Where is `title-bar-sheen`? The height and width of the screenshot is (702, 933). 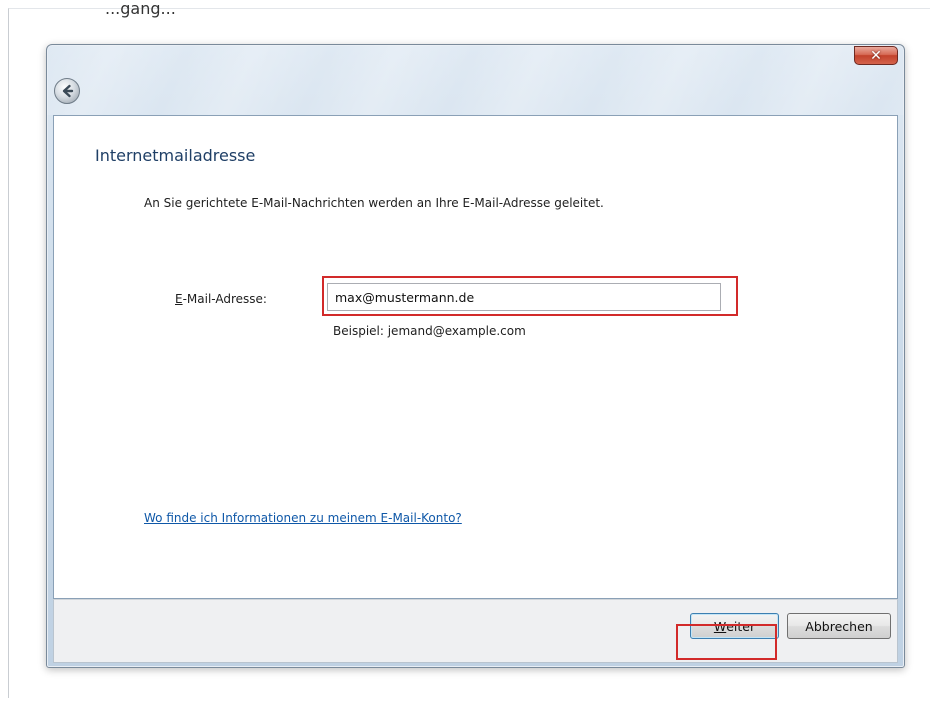 title-bar-sheen is located at coordinates (475, 80).